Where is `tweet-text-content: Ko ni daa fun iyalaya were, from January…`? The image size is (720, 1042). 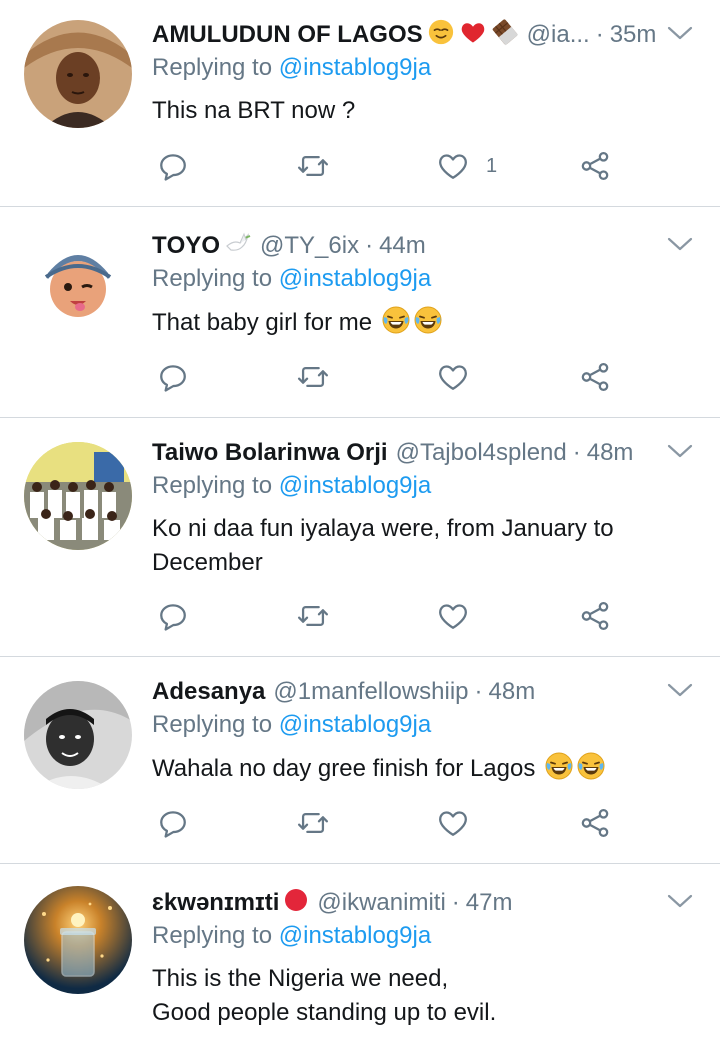 tweet-text-content: Ko ni daa fun iyalaya were, from January… is located at coordinates (383, 545).